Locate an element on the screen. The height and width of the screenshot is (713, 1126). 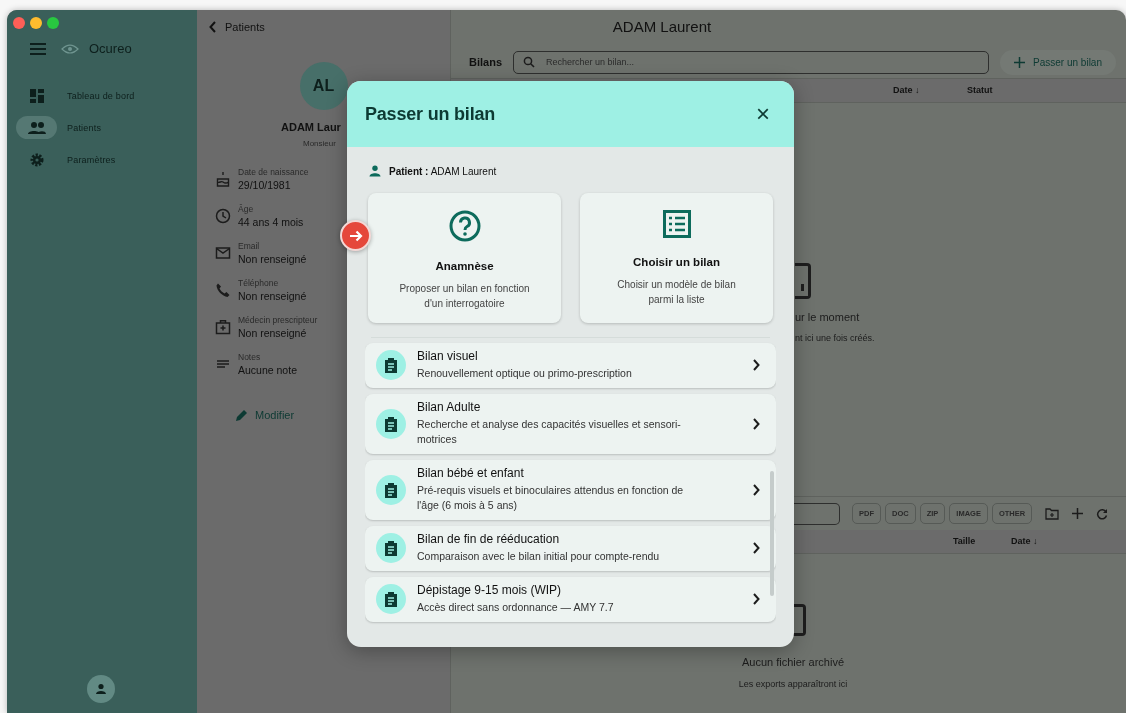
menu-icon is located at coordinates (38, 48).